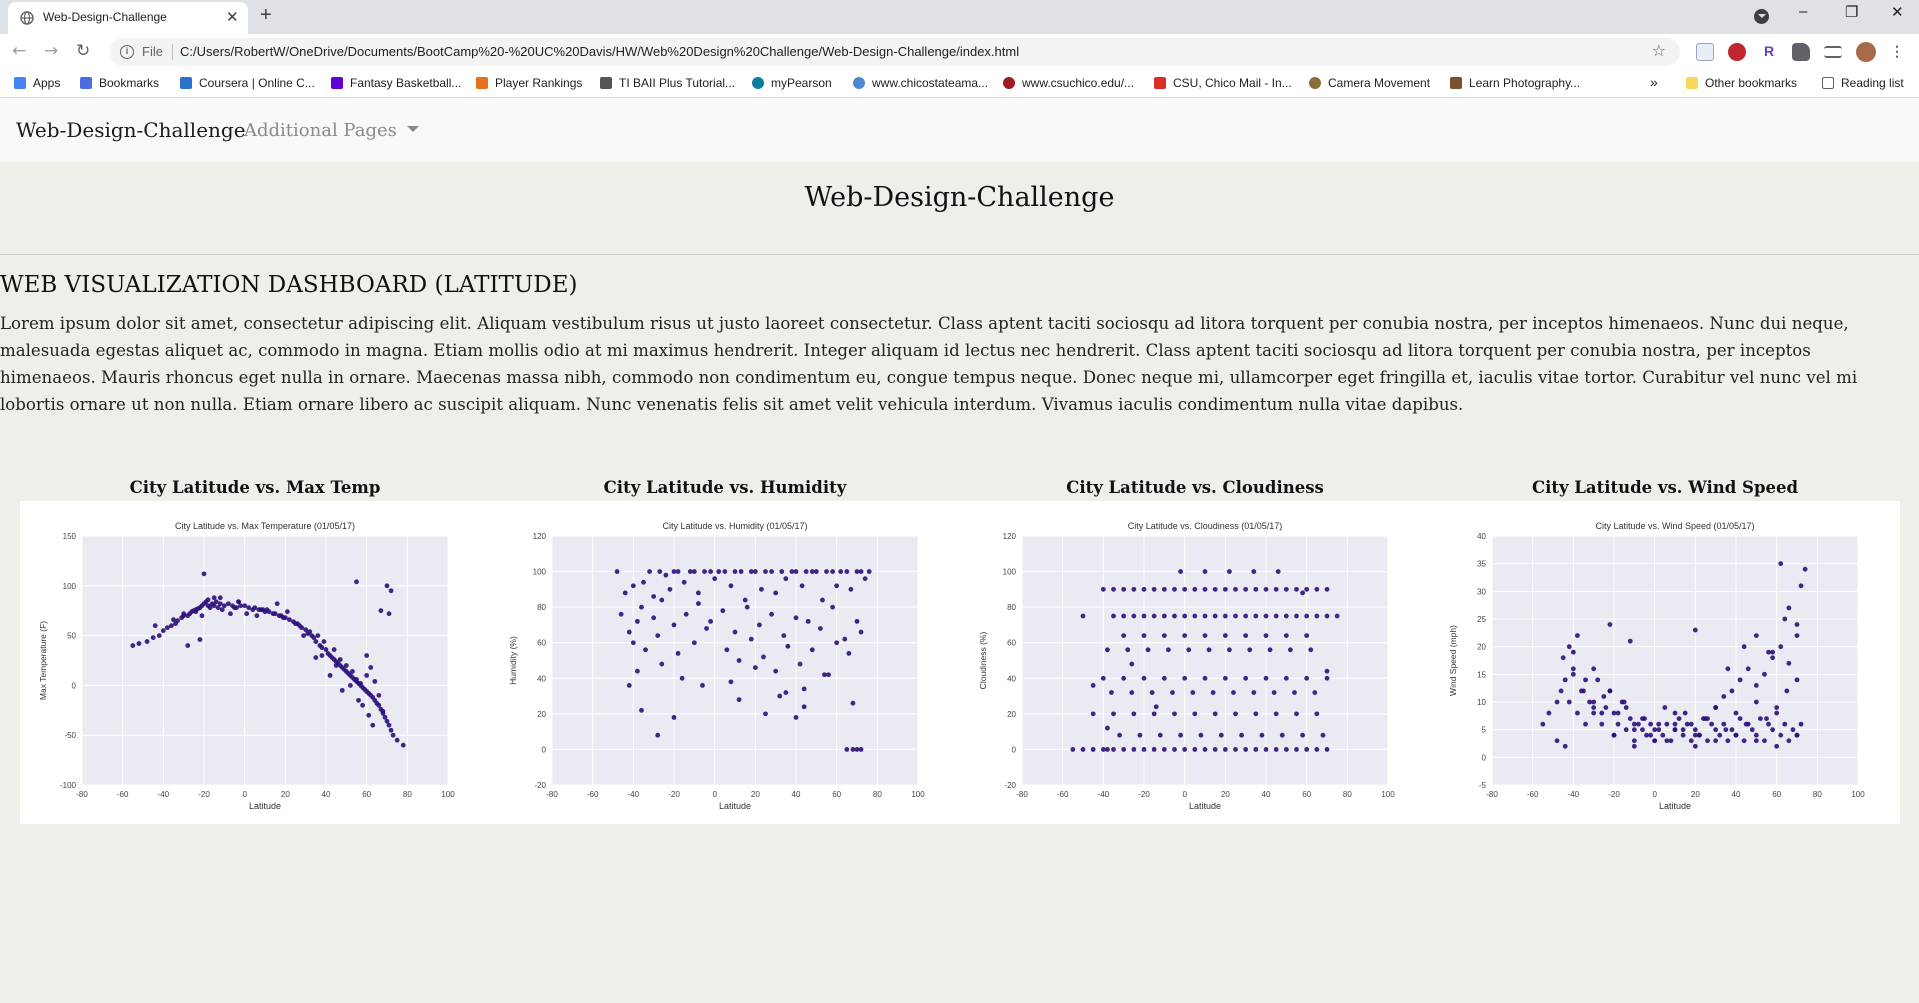 The width and height of the screenshot is (1919, 1003). What do you see at coordinates (1481, 536) in the screenshot?
I see `y-tick-label: 40` at bounding box center [1481, 536].